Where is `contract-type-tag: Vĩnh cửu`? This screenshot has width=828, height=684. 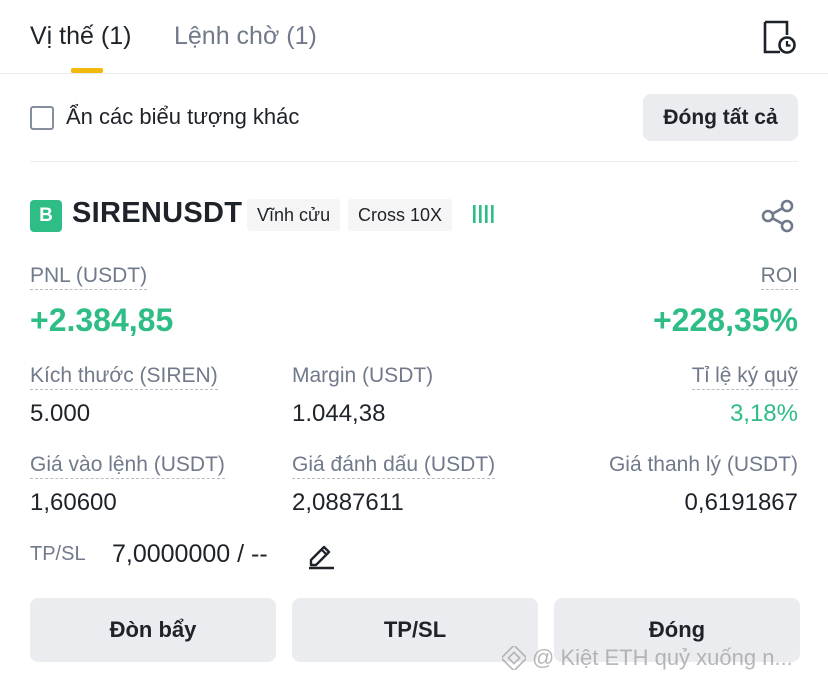
contract-type-tag: Vĩnh cửu is located at coordinates (294, 215).